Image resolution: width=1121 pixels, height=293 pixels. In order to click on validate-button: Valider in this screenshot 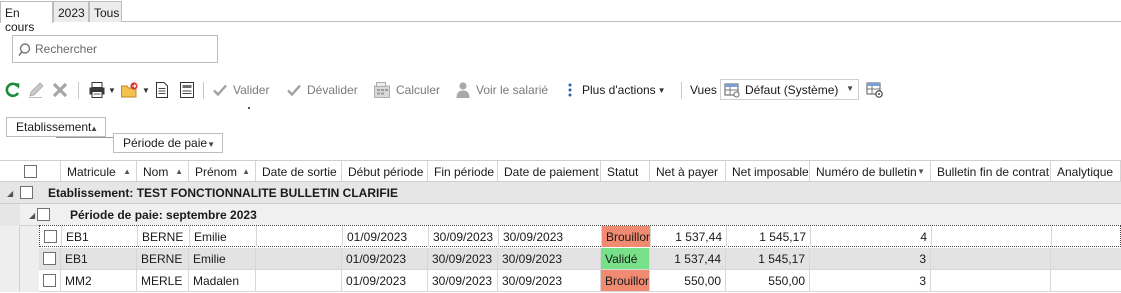, I will do `click(240, 90)`.